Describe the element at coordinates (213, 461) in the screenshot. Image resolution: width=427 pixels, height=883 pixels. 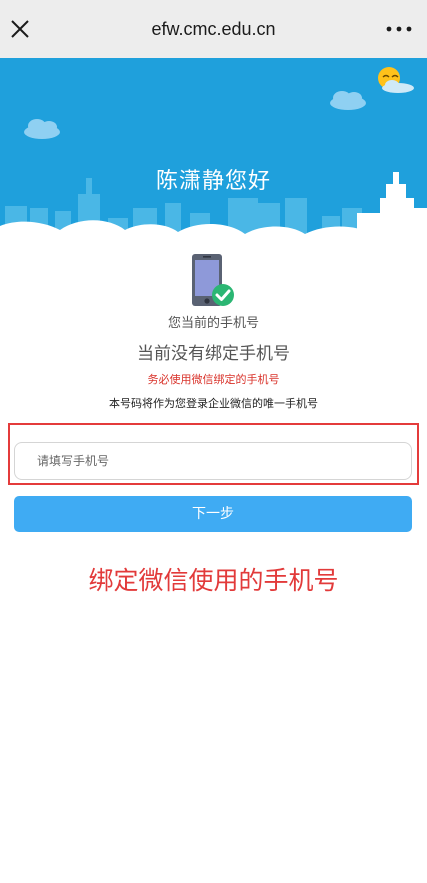
I see `phone-number-input` at that location.